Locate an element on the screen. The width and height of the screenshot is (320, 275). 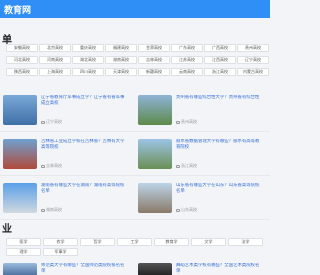
province-tag: 贵州高校 is located at coordinates (253, 48).